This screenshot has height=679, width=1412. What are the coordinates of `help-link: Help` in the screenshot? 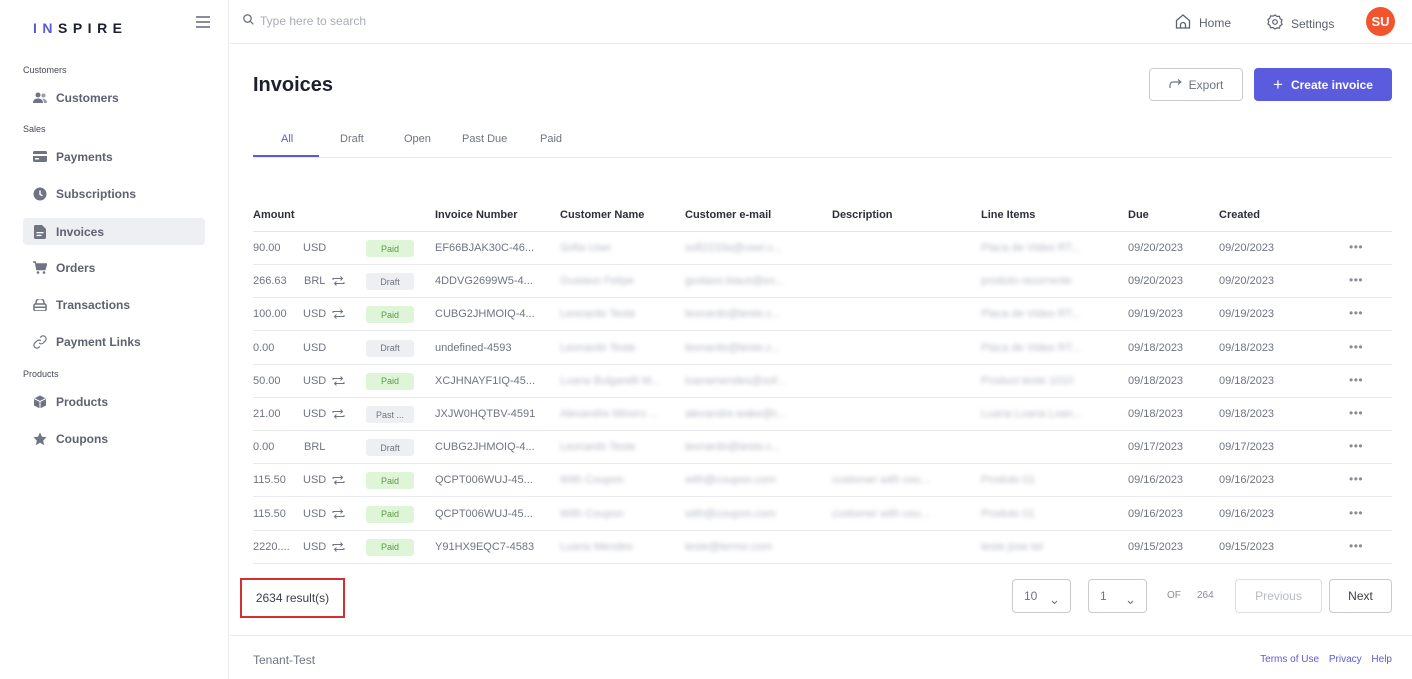 It's located at (1381, 659).